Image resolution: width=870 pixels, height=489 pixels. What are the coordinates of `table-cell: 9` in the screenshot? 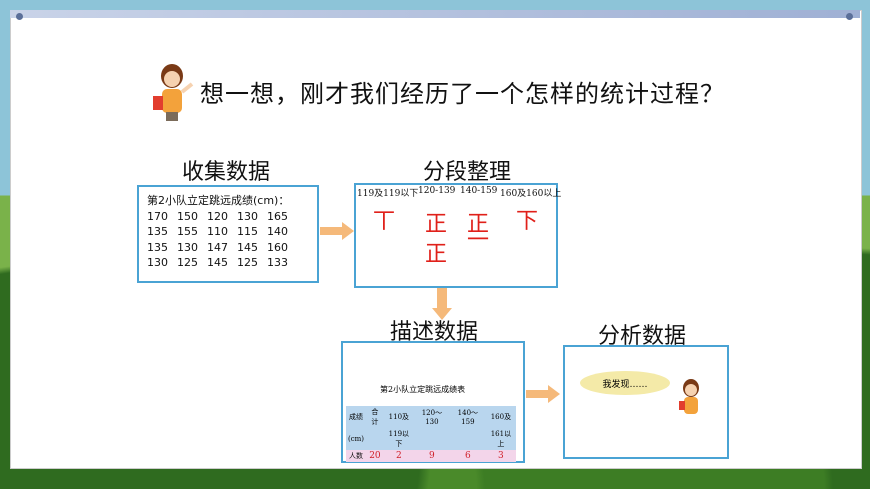 It's located at (432, 456).